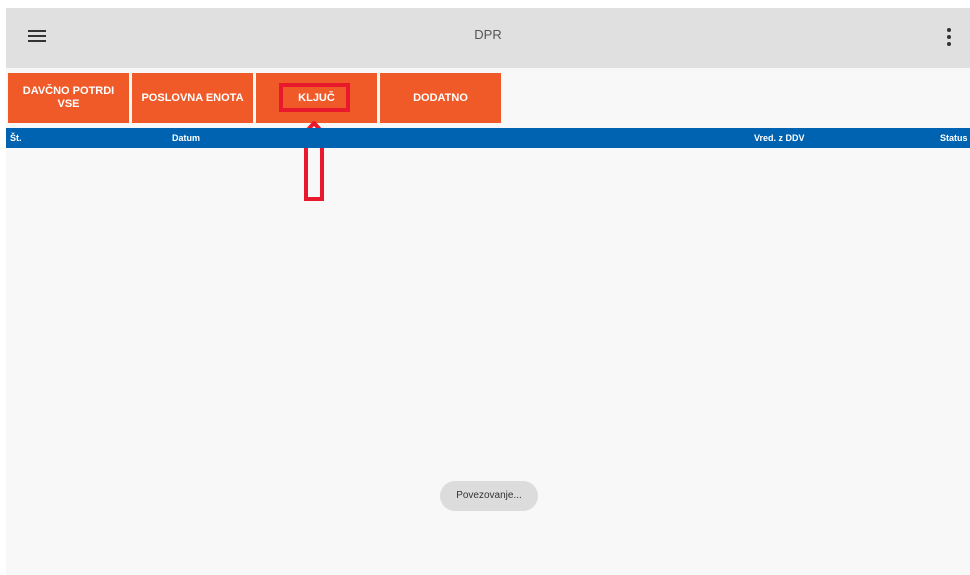 This screenshot has height=575, width=970. I want to click on button-label-line1: DAVČNO POTRDI, so click(68, 91).